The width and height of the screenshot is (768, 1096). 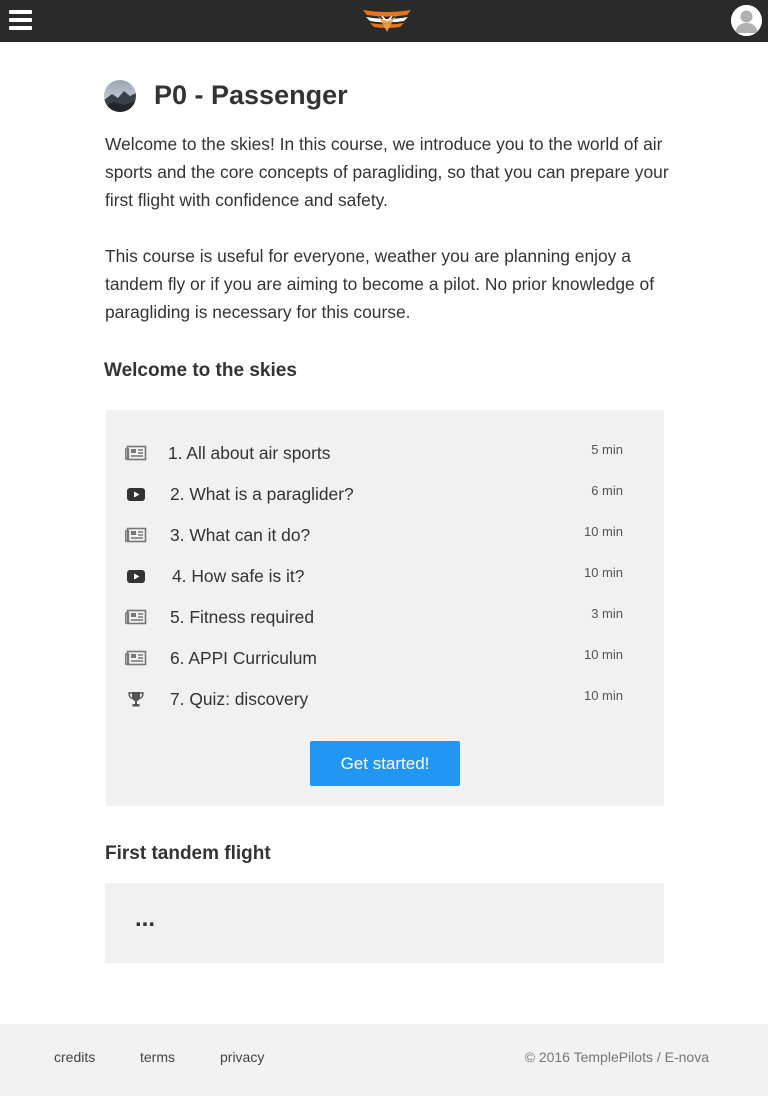 What do you see at coordinates (385, 658) in the screenshot?
I see `lesson-item: 6. APPI Curriculum 10 min` at bounding box center [385, 658].